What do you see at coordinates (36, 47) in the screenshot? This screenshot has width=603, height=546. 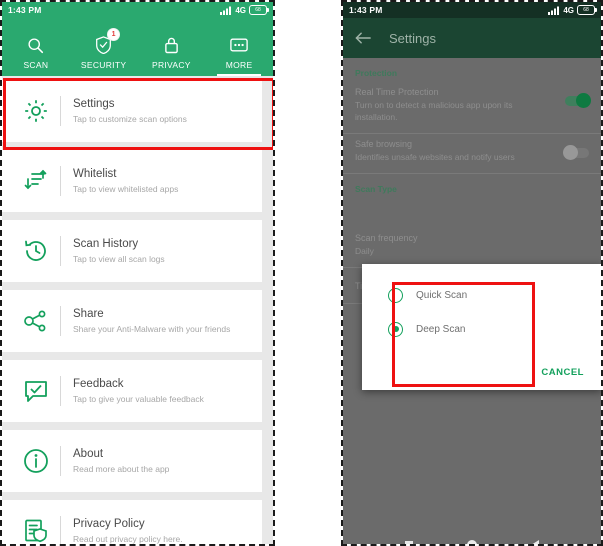 I see `tab-scan: SCAN` at bounding box center [36, 47].